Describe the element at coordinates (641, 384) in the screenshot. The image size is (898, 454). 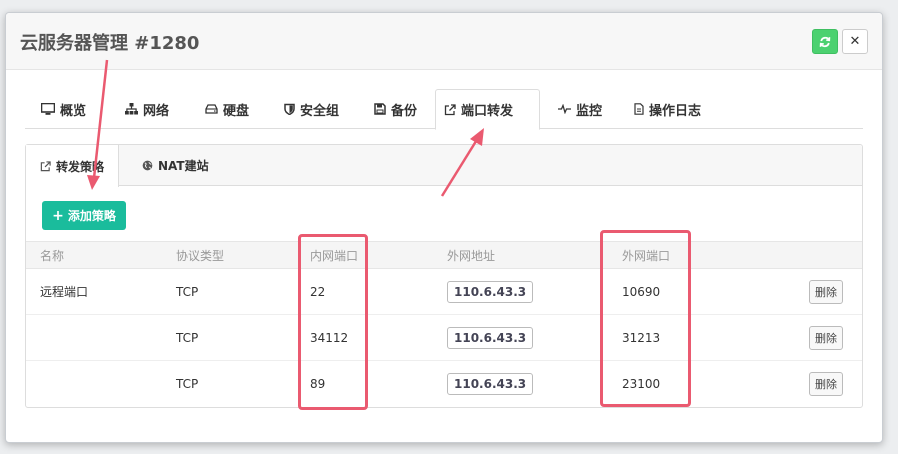
I see `row-external-port: 23100` at that location.